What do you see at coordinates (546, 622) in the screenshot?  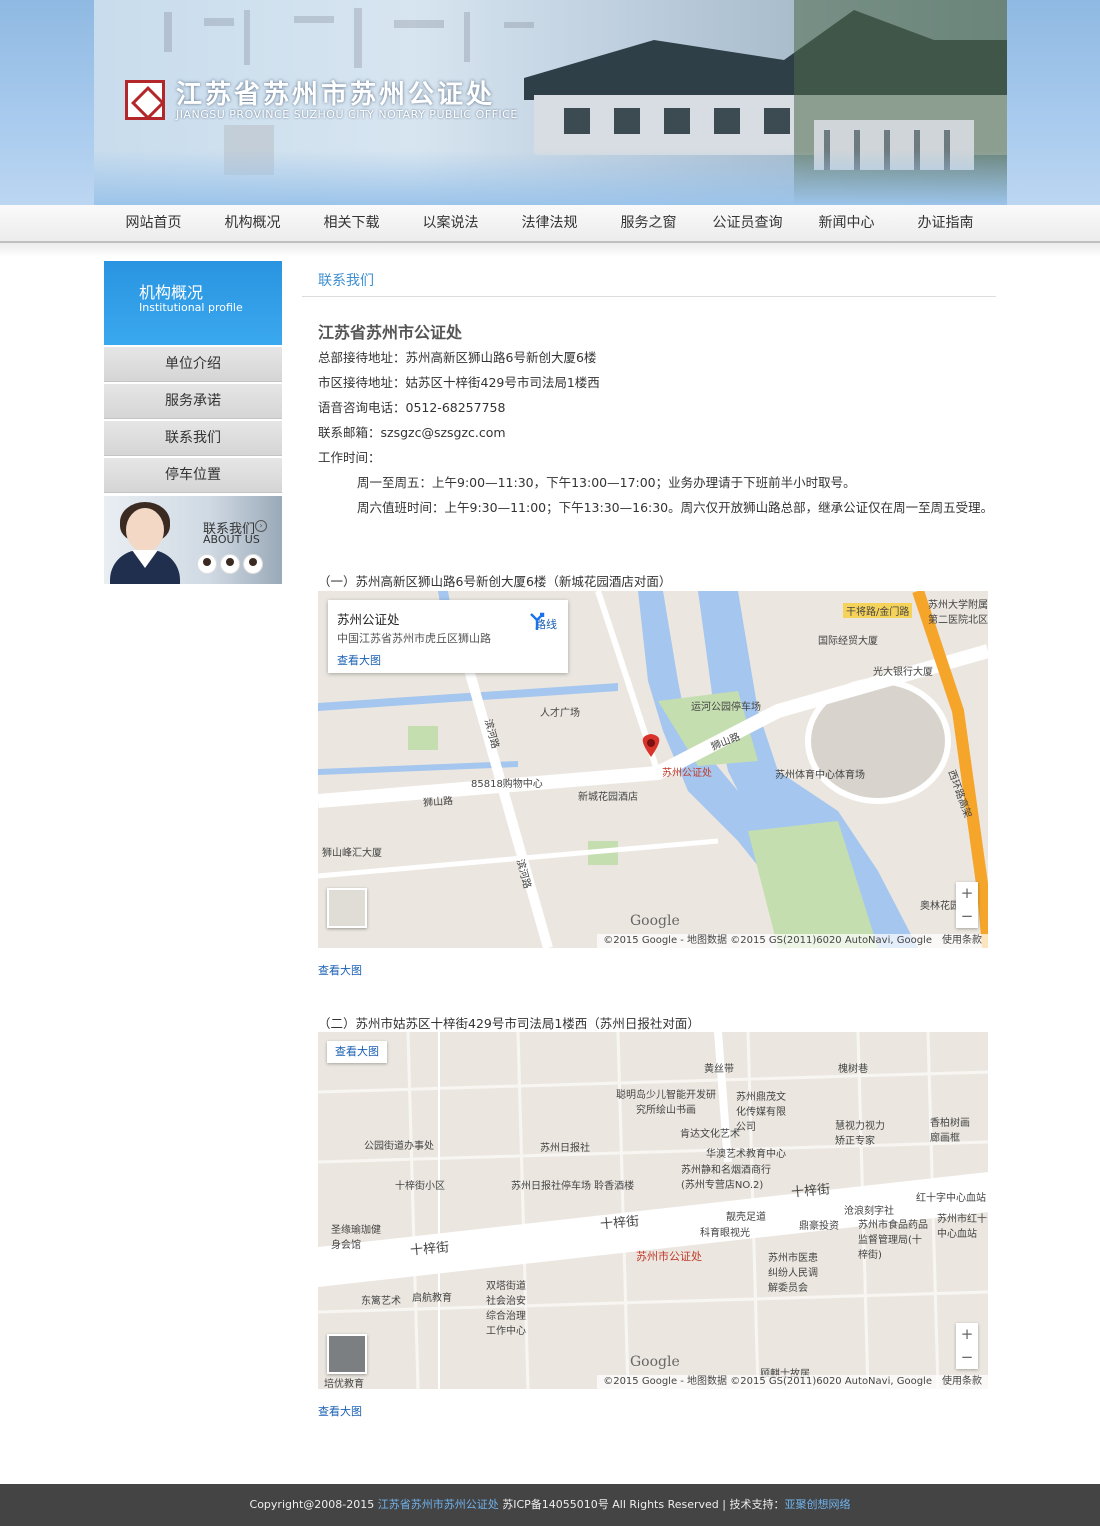 I see `map1-route-button: 路线` at bounding box center [546, 622].